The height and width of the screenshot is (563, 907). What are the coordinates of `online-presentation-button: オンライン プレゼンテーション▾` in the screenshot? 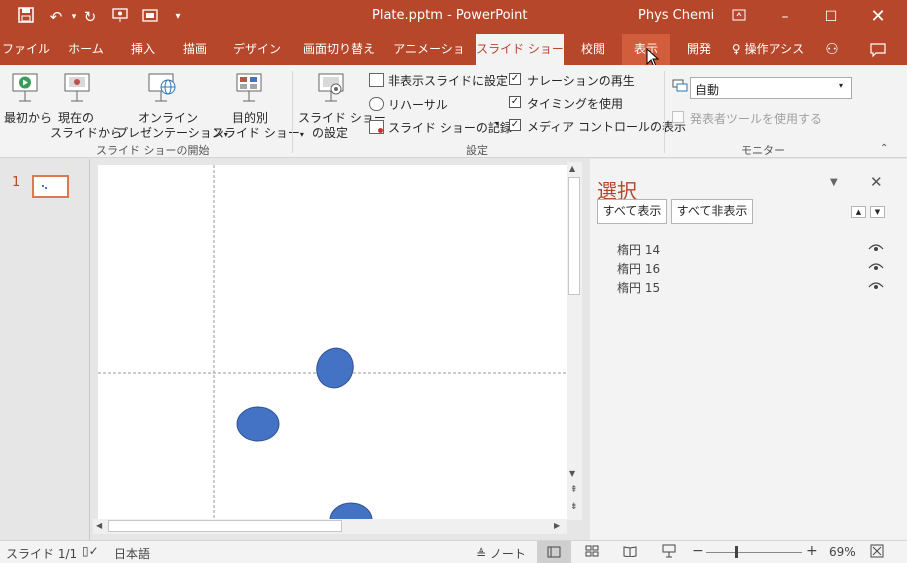 It's located at (171, 106).